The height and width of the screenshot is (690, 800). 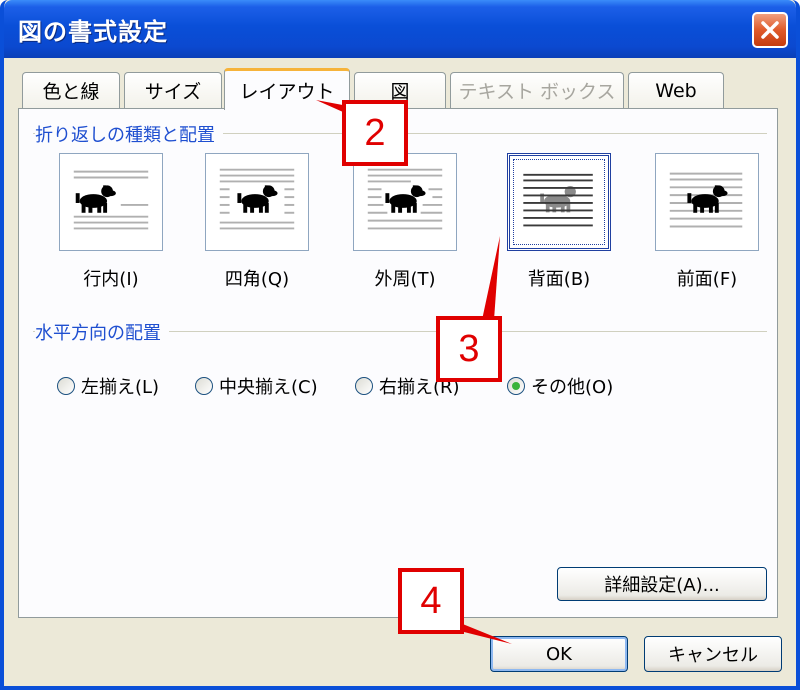 I want to click on wrap-option-behind-text: 背面(B), so click(x=559, y=222).